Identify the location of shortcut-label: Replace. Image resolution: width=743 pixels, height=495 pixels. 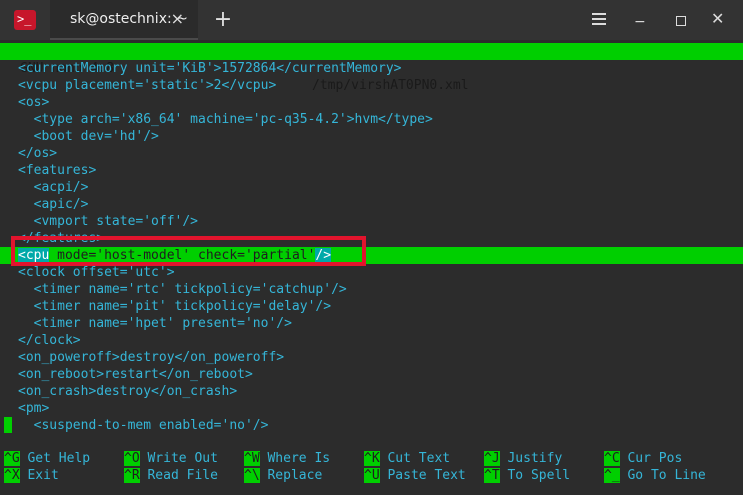
(291, 475).